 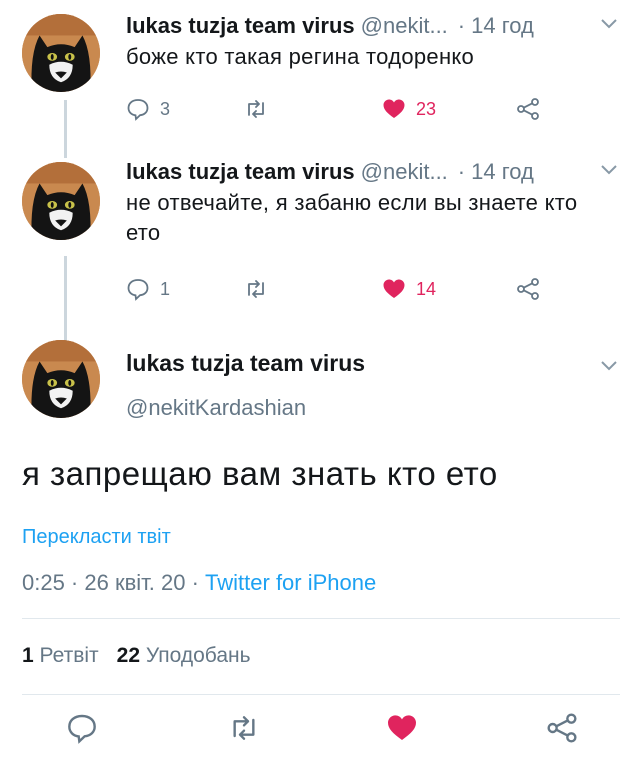 What do you see at coordinates (165, 288) in the screenshot?
I see `reply-count: 1` at bounding box center [165, 288].